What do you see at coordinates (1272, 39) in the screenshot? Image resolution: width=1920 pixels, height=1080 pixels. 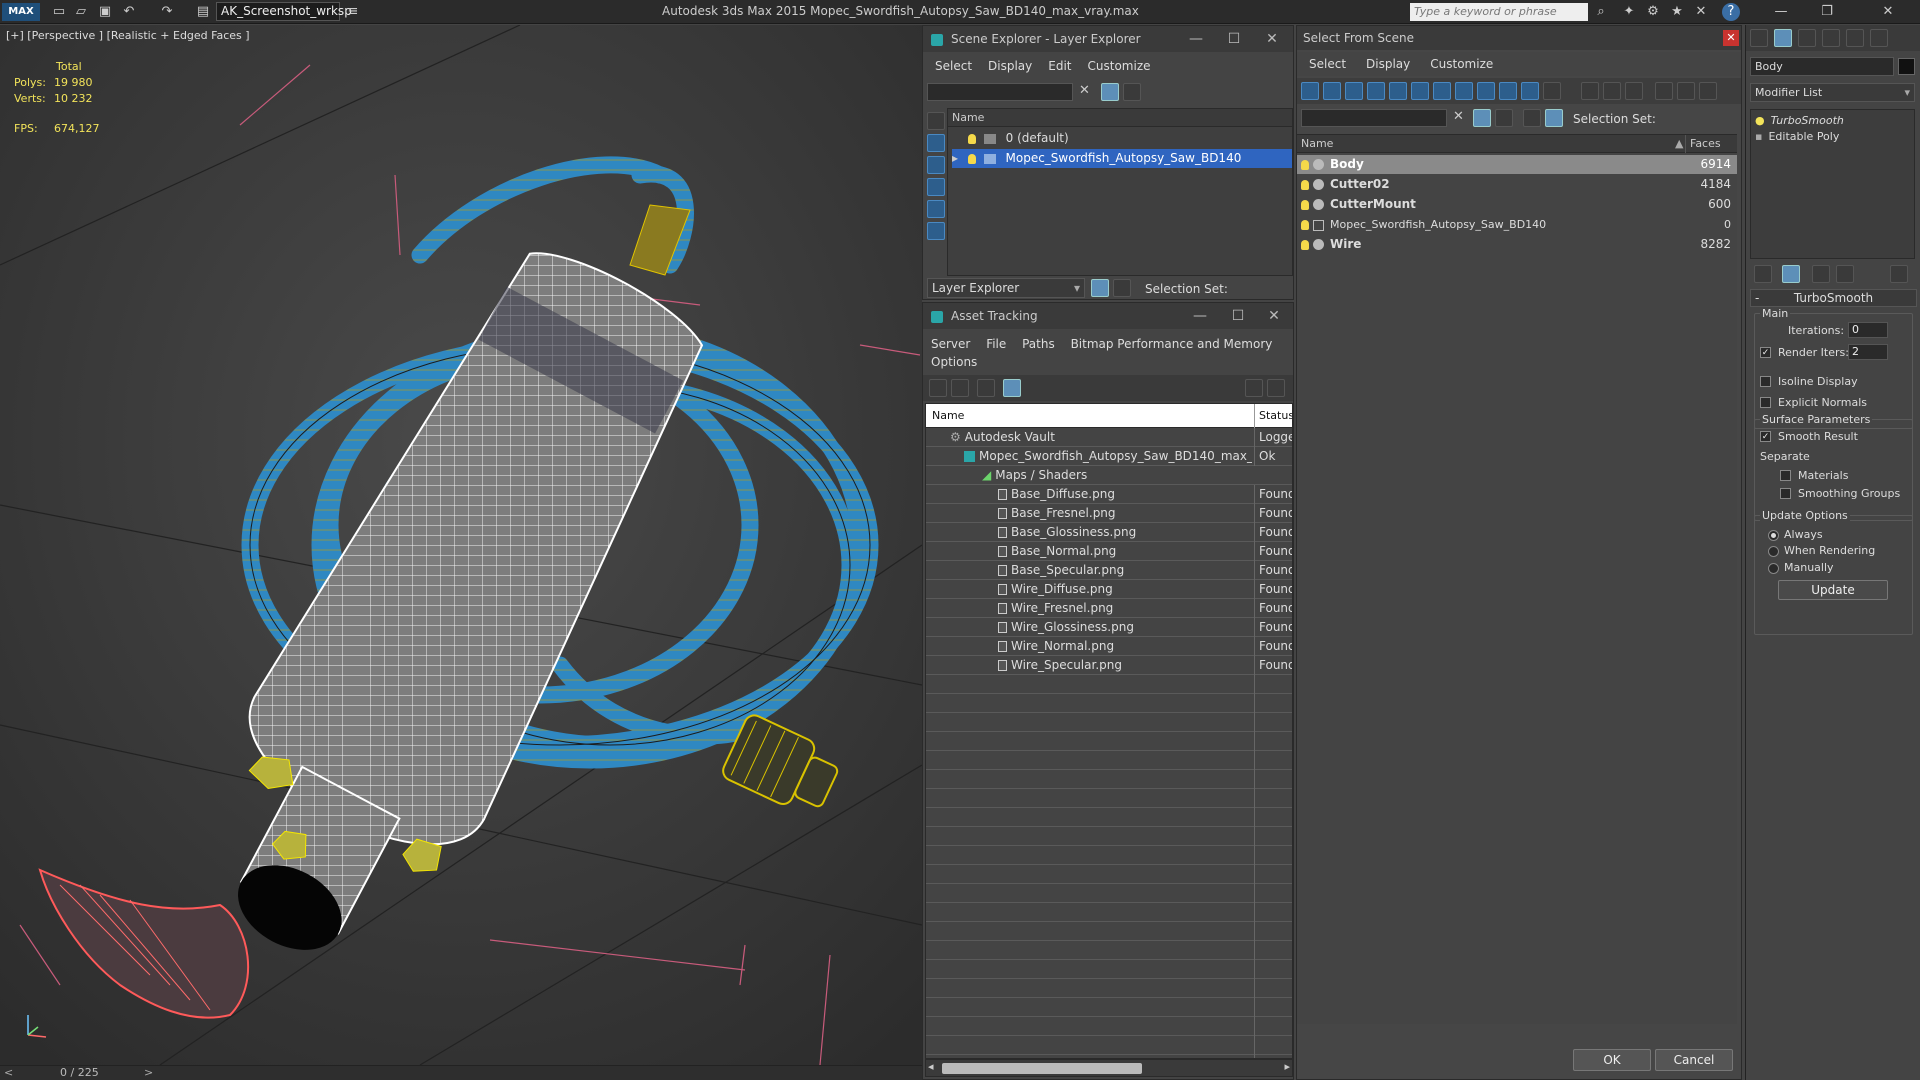 I see `scene-explorer-close-button: ✕` at bounding box center [1272, 39].